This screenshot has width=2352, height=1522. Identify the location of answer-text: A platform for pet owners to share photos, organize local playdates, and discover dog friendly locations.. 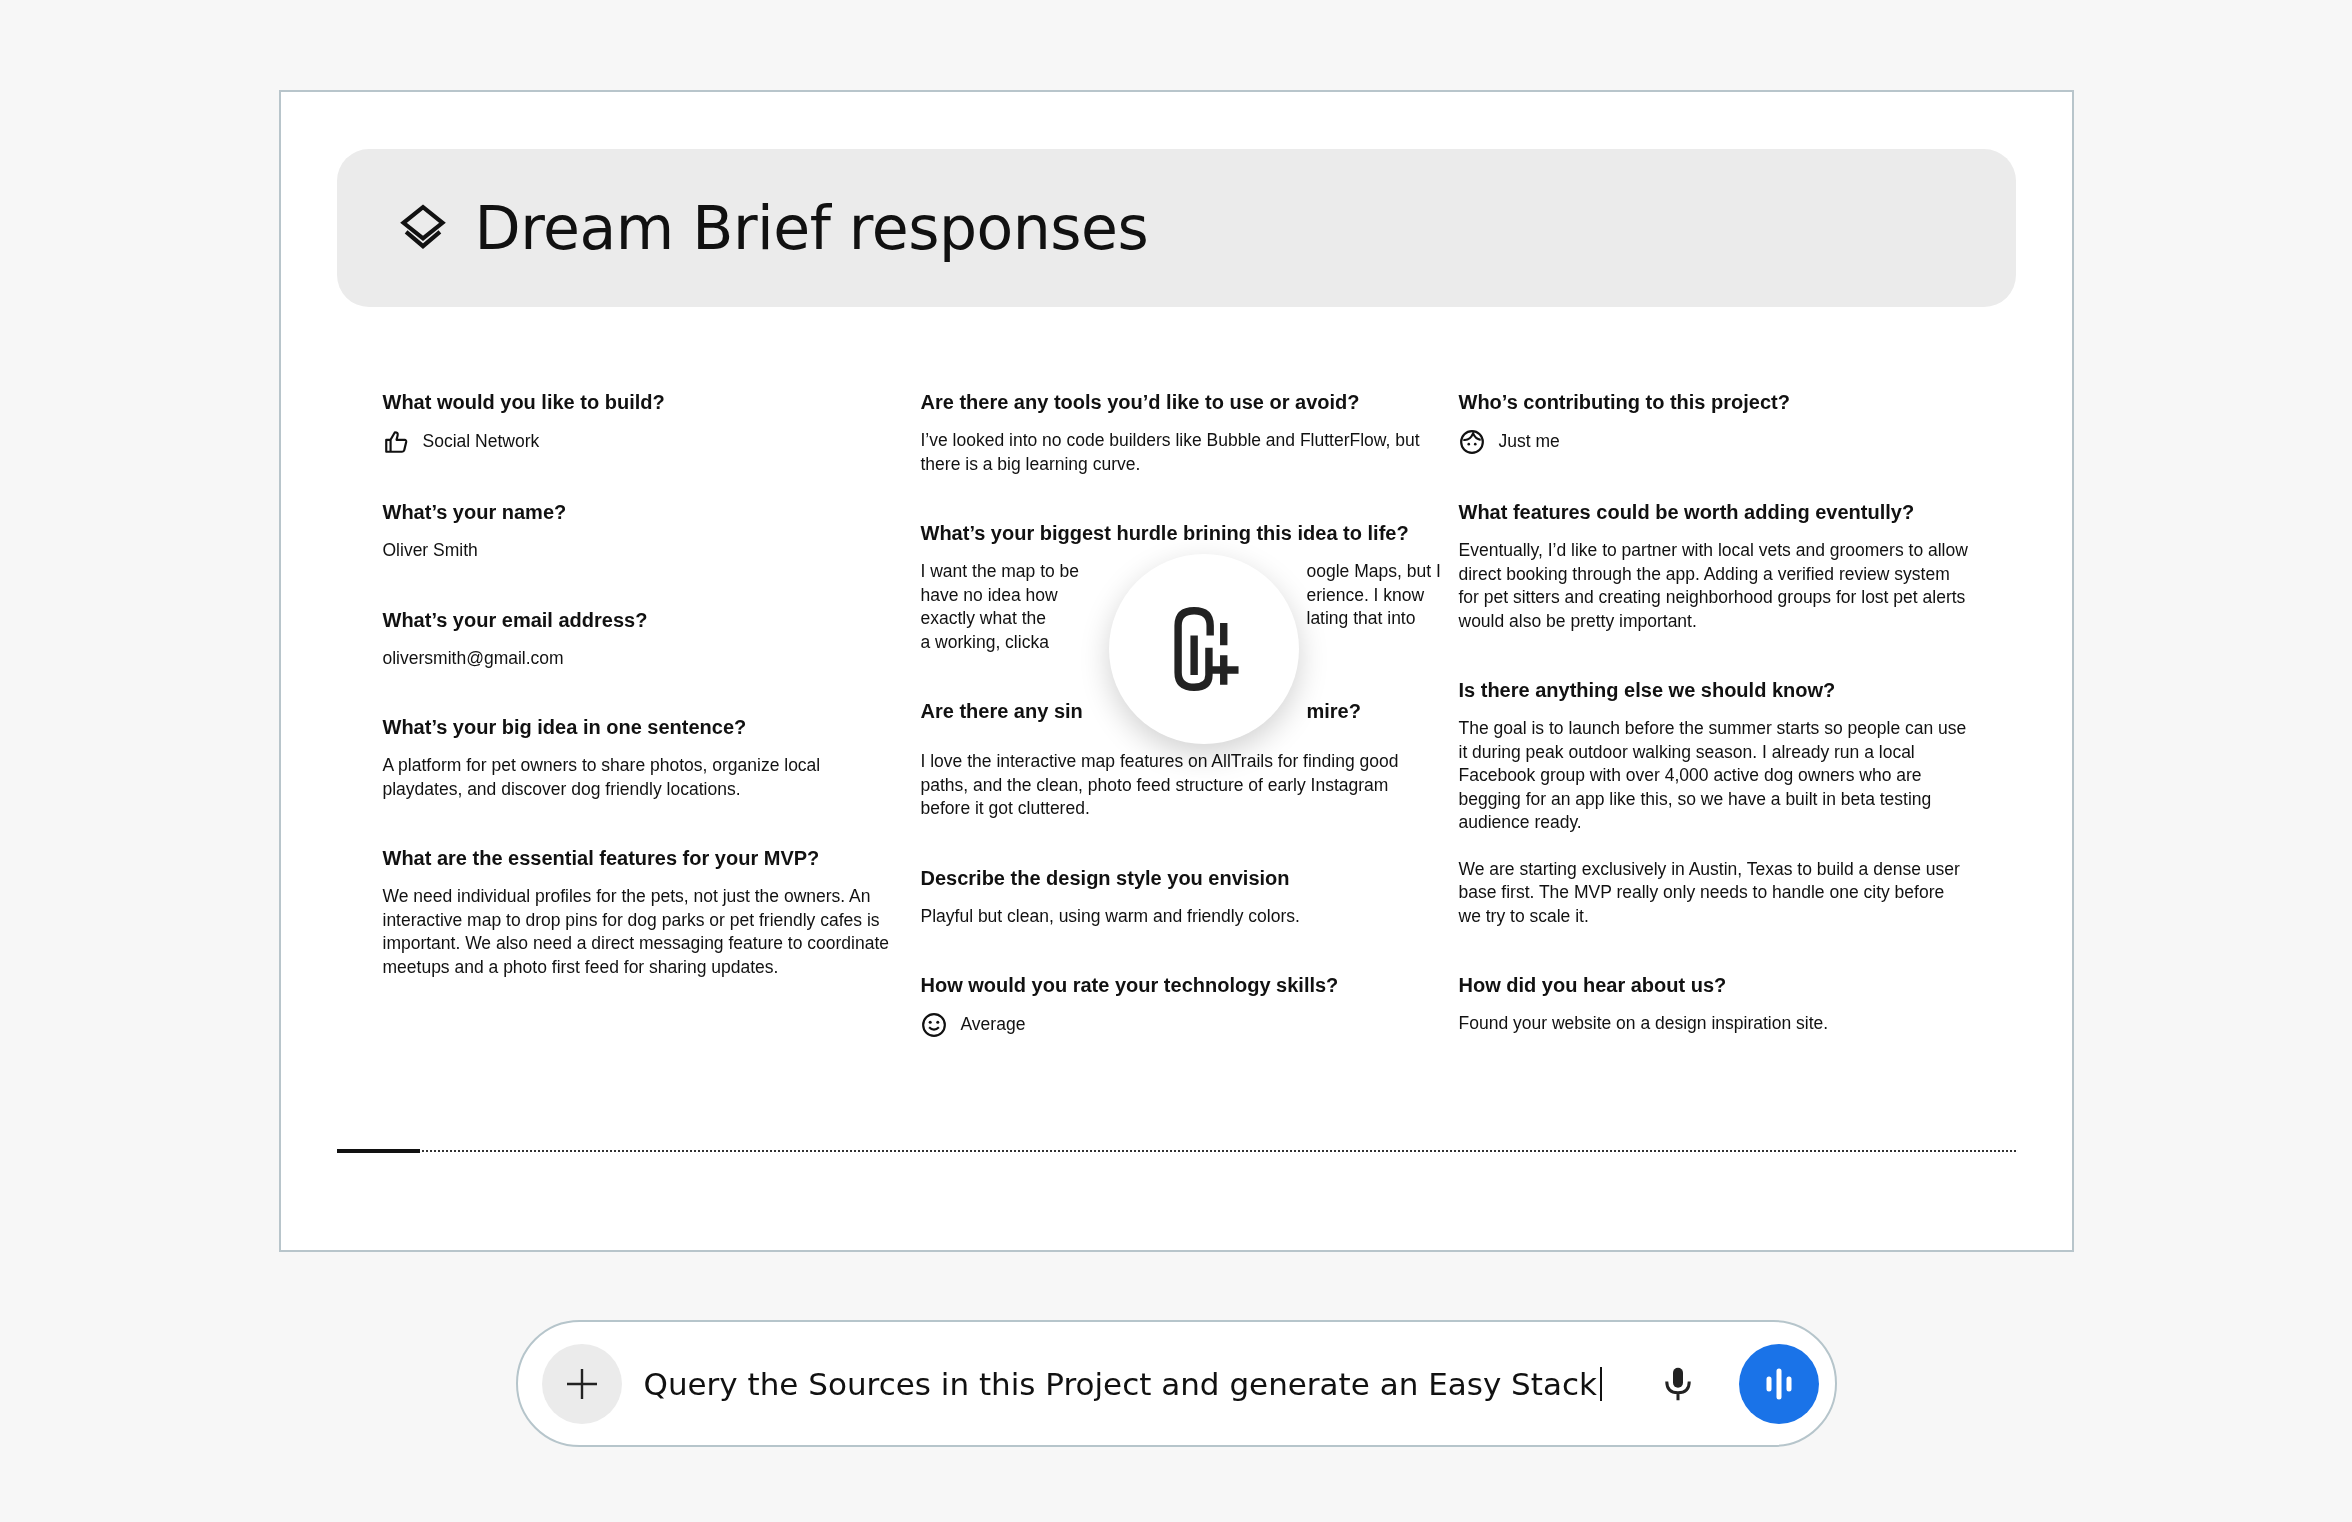
(602, 777).